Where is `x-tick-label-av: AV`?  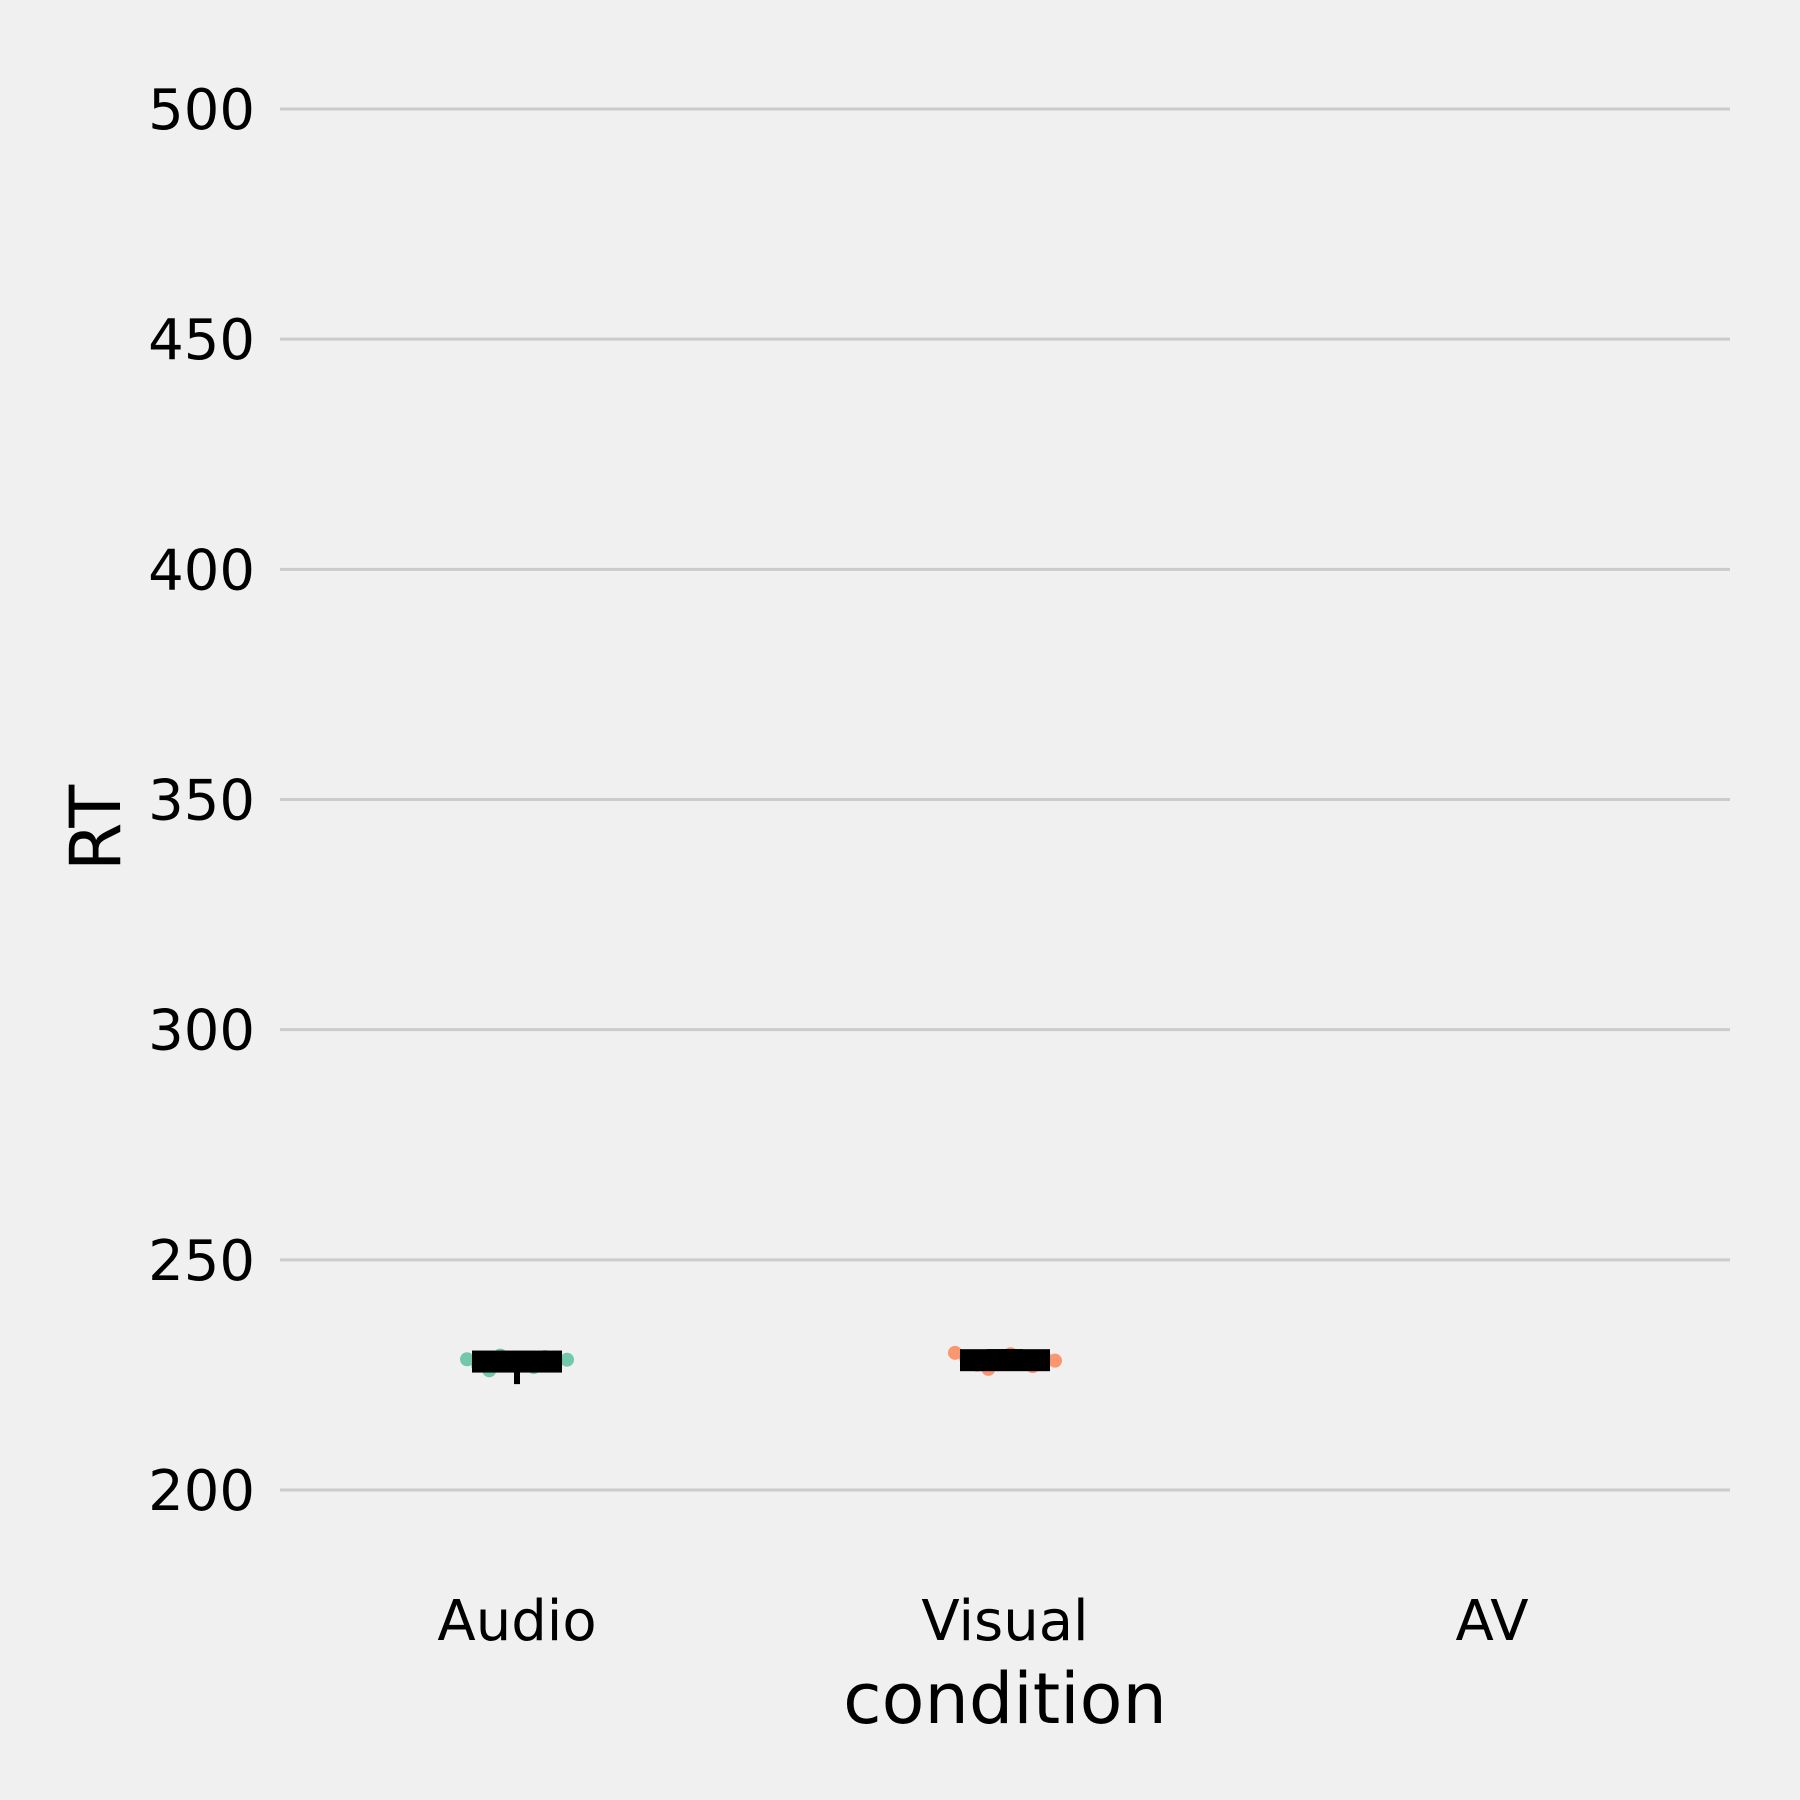 x-tick-label-av: AV is located at coordinates (1491, 1621).